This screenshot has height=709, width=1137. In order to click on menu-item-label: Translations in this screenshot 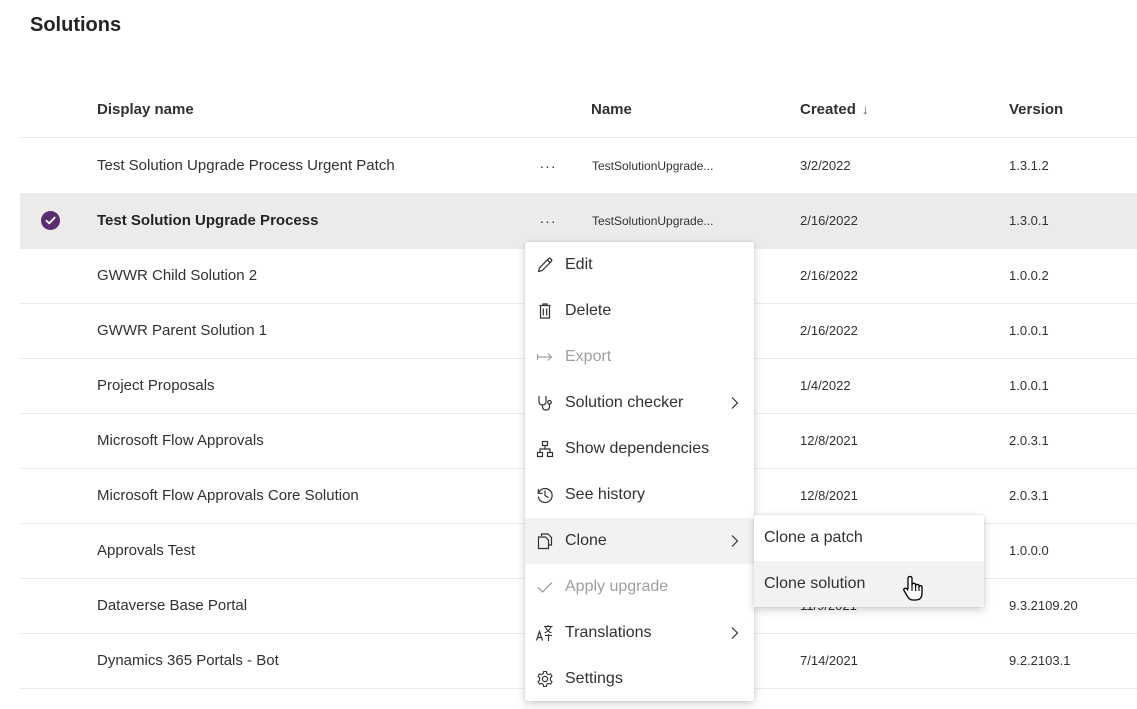, I will do `click(608, 632)`.